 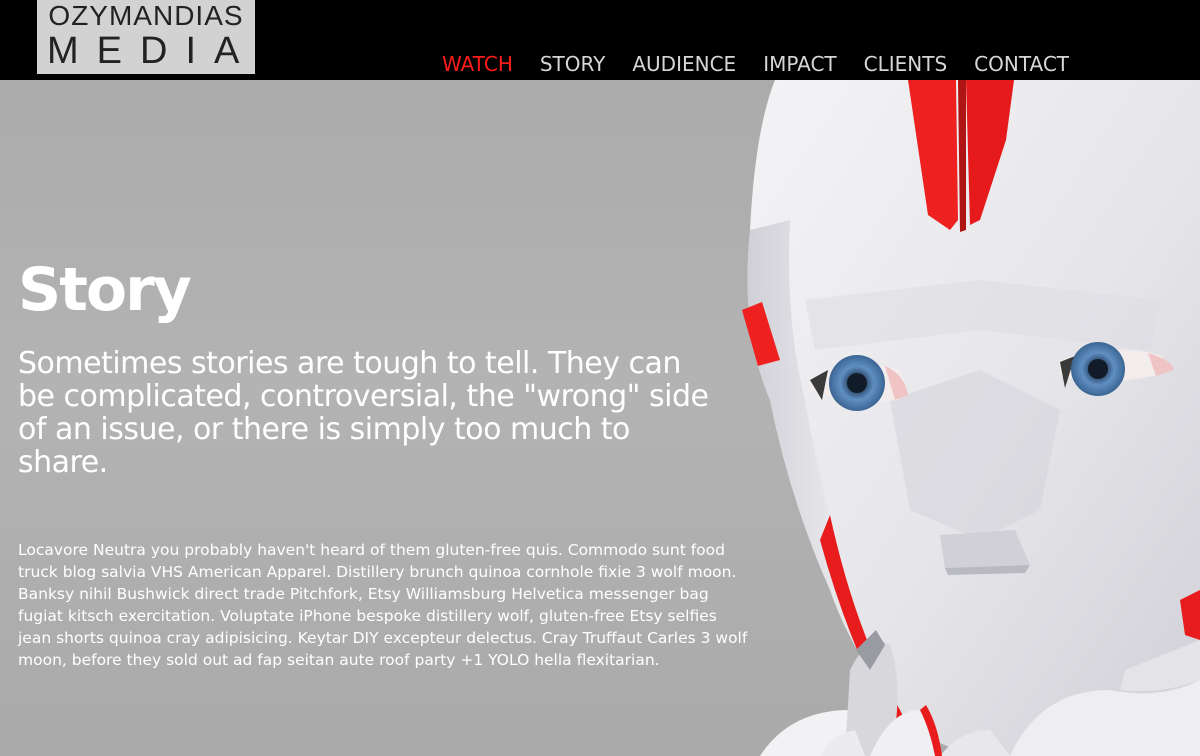 I want to click on logo: OZYMANDIAS MEDIA, so click(x=146, y=37).